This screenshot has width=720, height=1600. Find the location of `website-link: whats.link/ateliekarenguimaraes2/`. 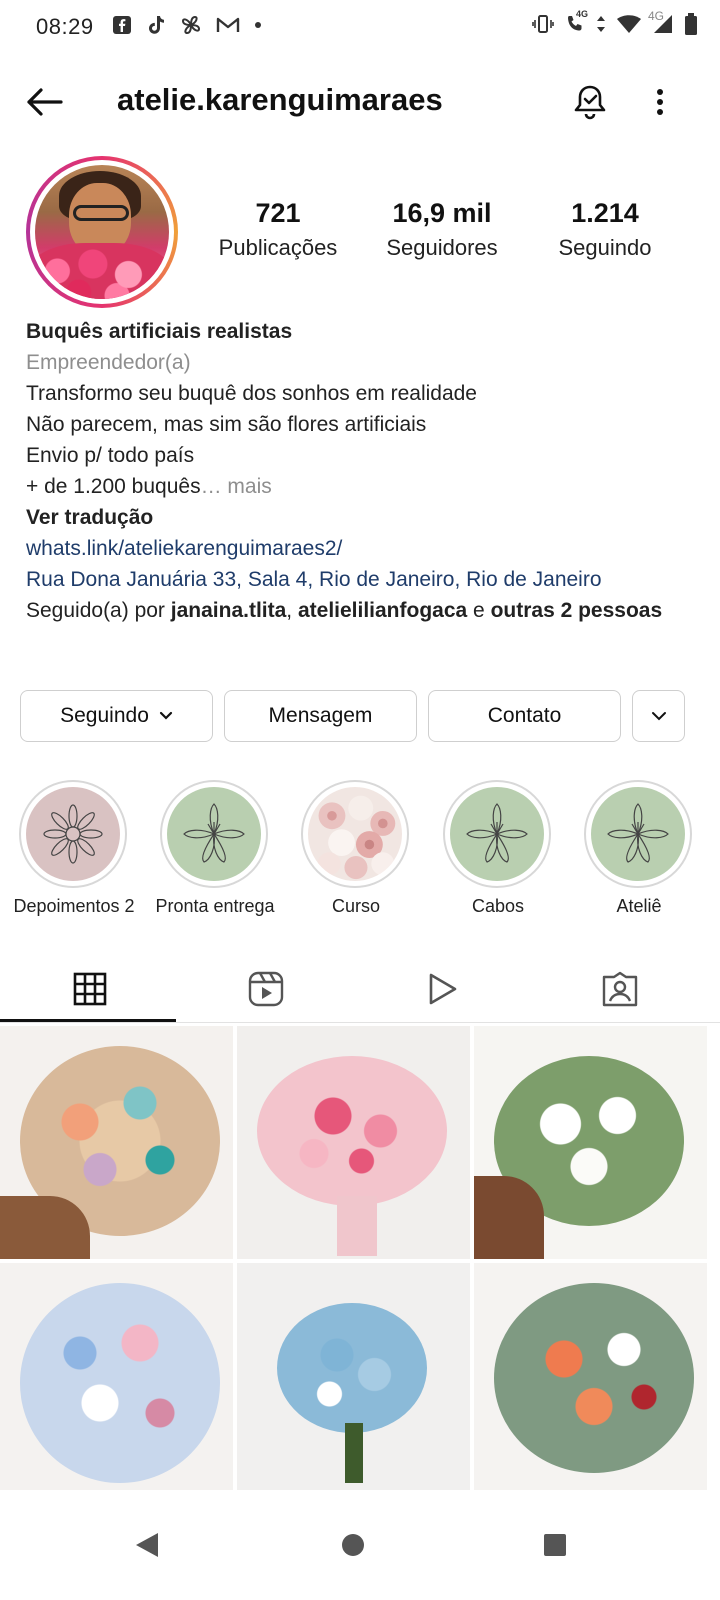

website-link: whats.link/ateliekarenguimaraes2/ is located at coordinates (366, 548).